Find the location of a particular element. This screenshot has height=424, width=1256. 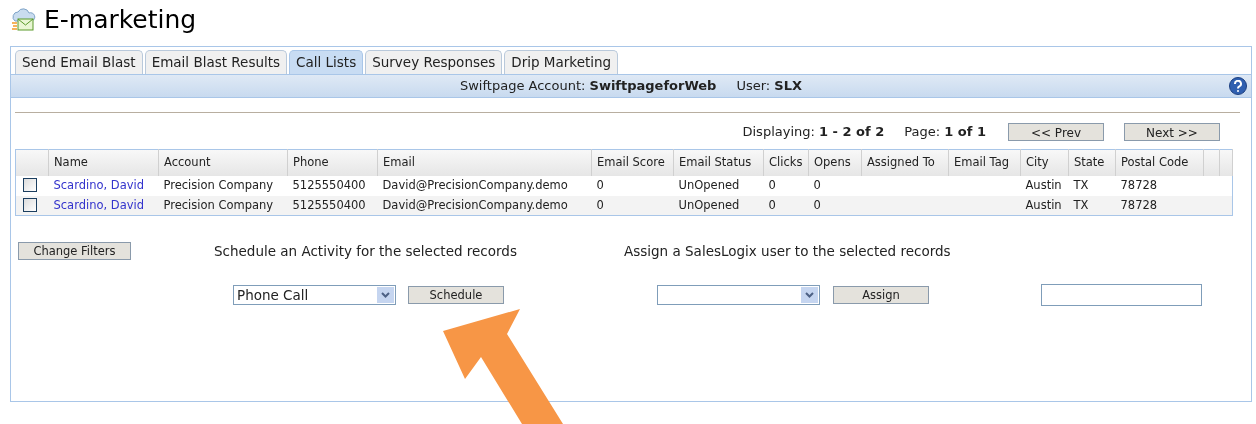

tab: Email Blast Results is located at coordinates (216, 62).